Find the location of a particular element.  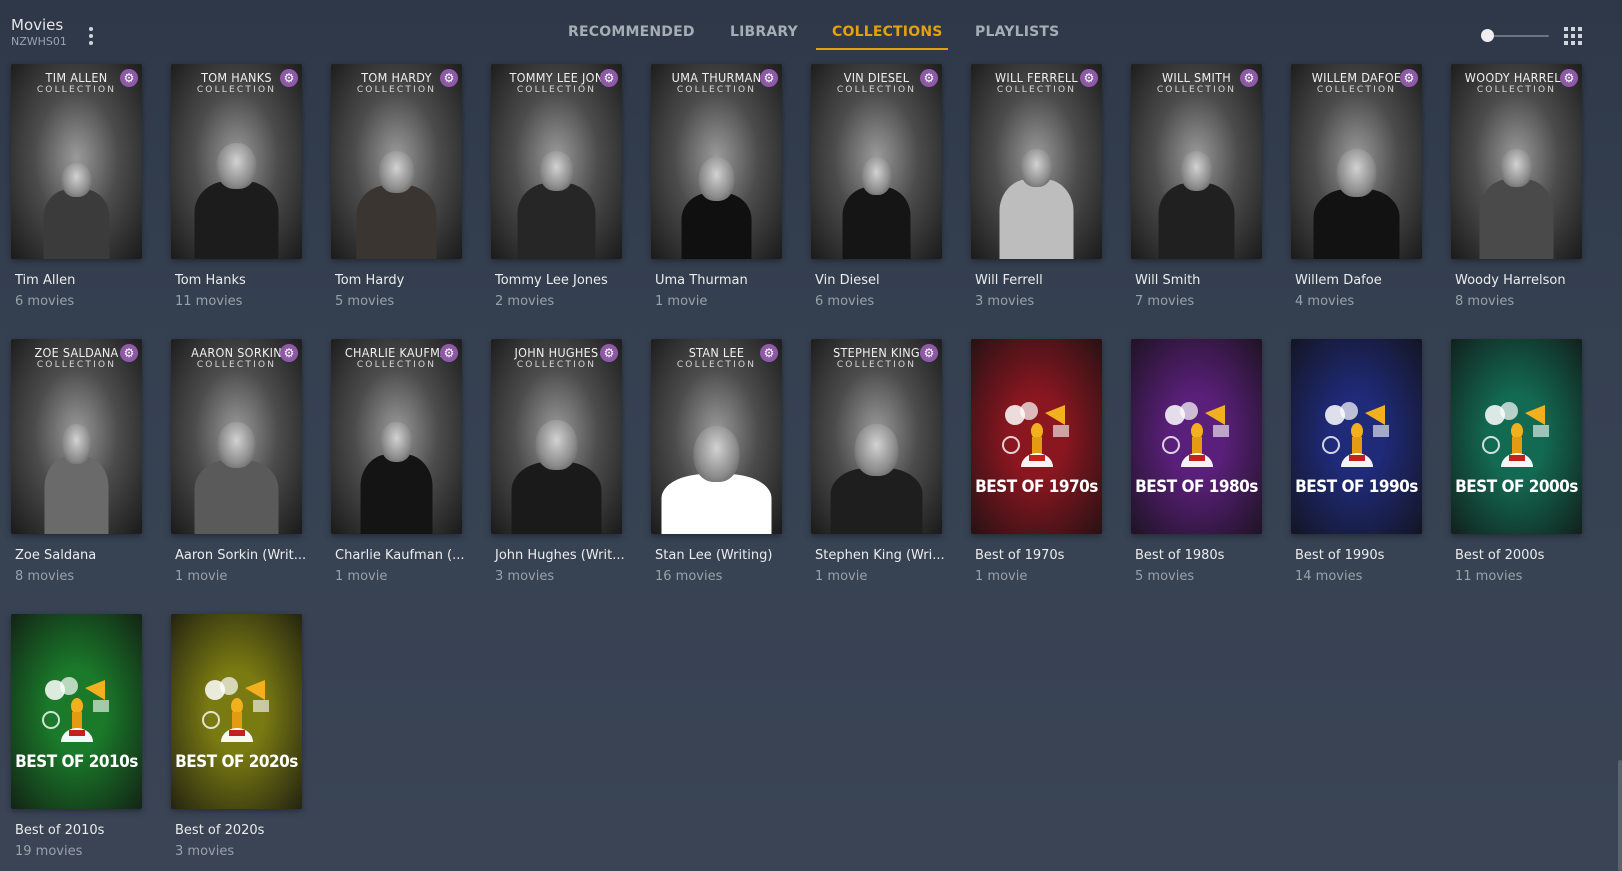

collection-card: TOM HANKS COLLECTION ⚙ Tom Hanks 11 movies is located at coordinates (236, 186).